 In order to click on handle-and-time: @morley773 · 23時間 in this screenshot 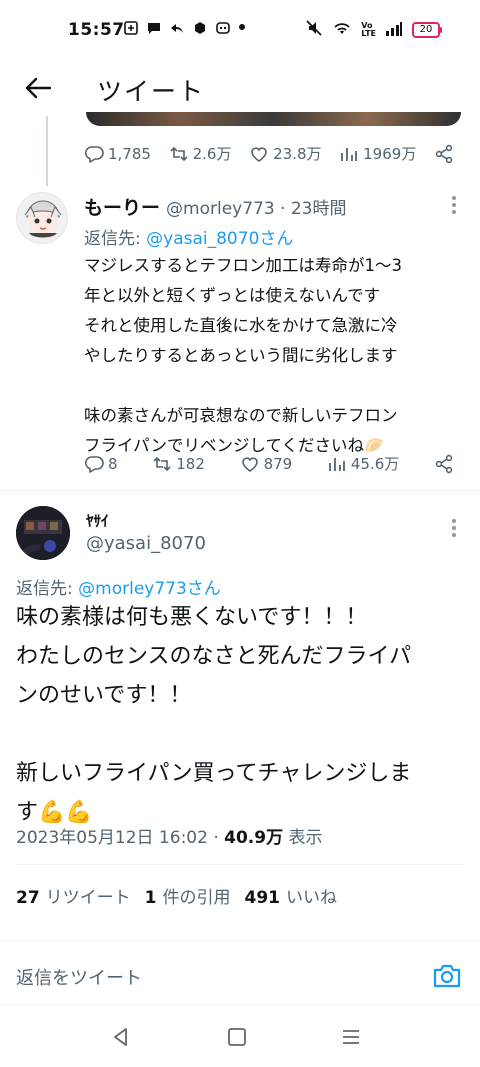, I will do `click(256, 206)`.